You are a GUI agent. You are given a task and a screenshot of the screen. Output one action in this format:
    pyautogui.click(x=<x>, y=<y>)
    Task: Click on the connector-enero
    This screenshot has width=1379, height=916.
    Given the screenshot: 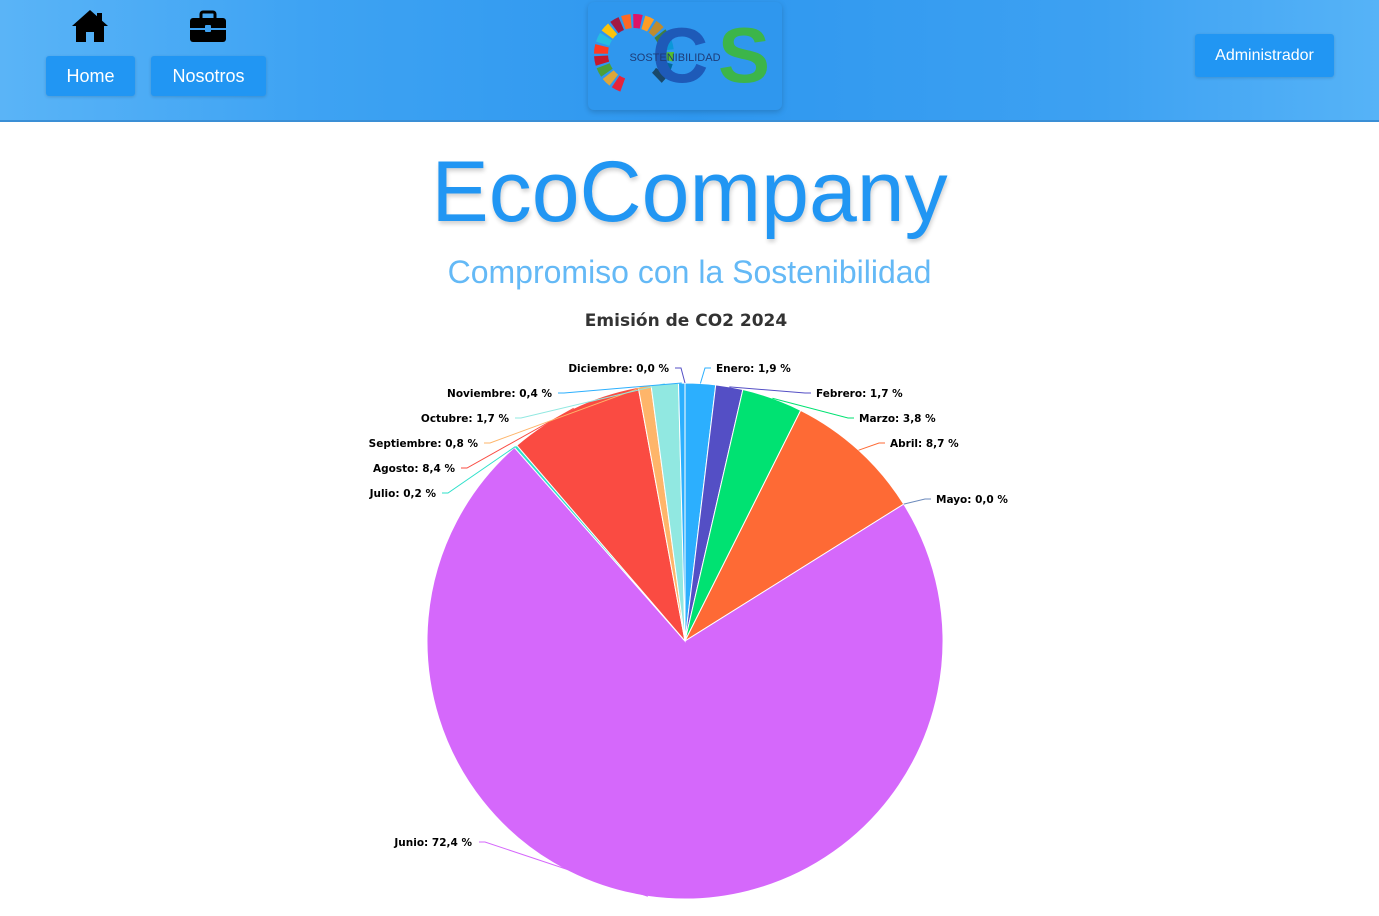 What is the action you would take?
    pyautogui.click(x=705, y=375)
    